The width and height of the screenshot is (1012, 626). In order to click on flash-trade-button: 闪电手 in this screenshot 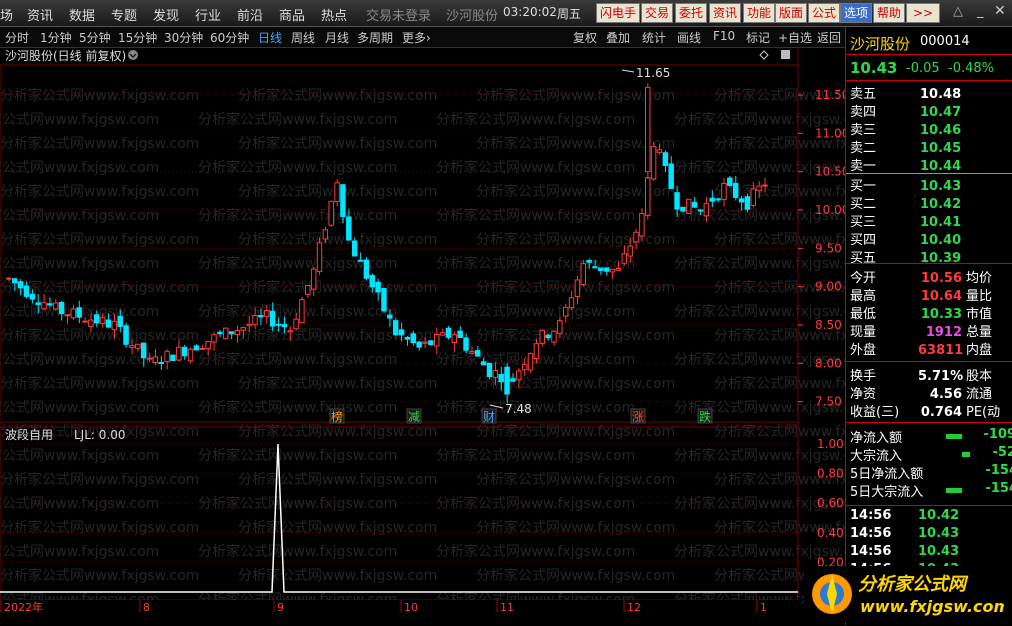, I will do `click(618, 13)`.